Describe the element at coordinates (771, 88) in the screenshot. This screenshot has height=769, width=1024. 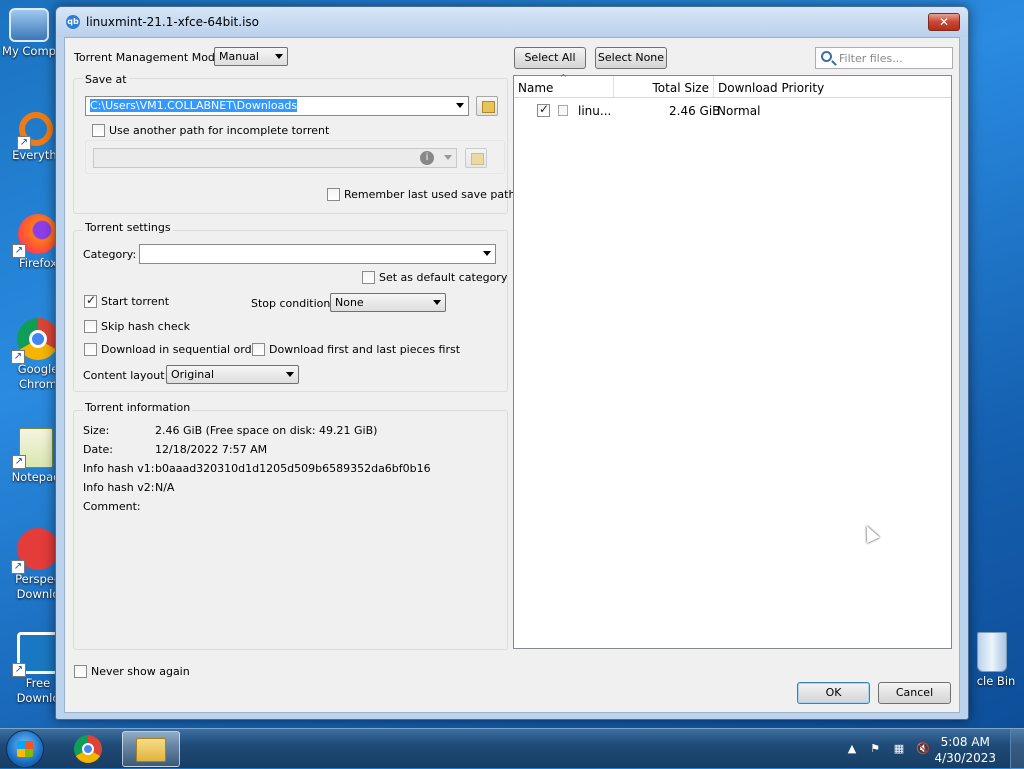
I see `column-priority-label: Download Priority` at that location.